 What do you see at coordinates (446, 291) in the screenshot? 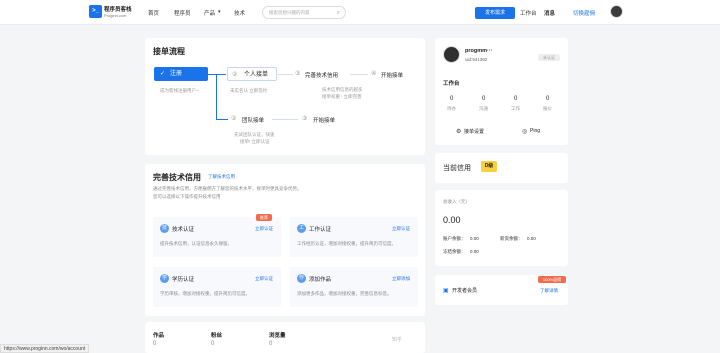
I see `member-icon: ▣` at bounding box center [446, 291].